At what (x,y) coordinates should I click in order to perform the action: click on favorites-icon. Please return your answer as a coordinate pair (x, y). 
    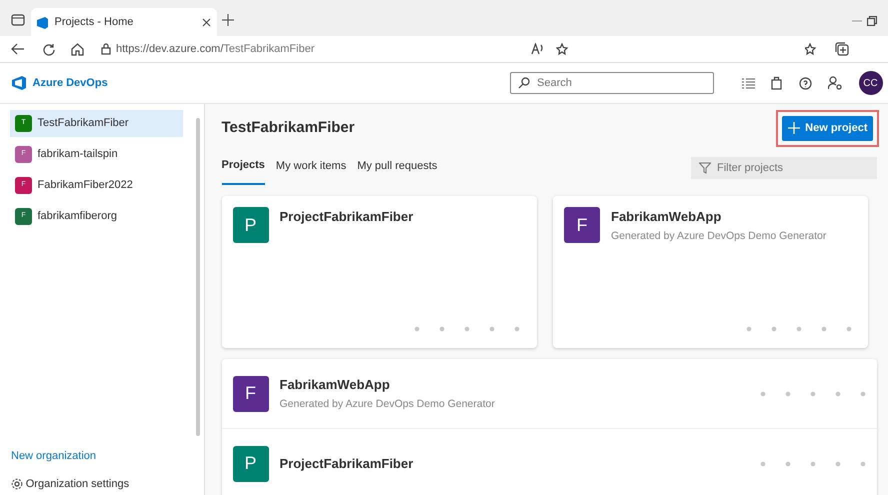
    Looking at the image, I should click on (811, 49).